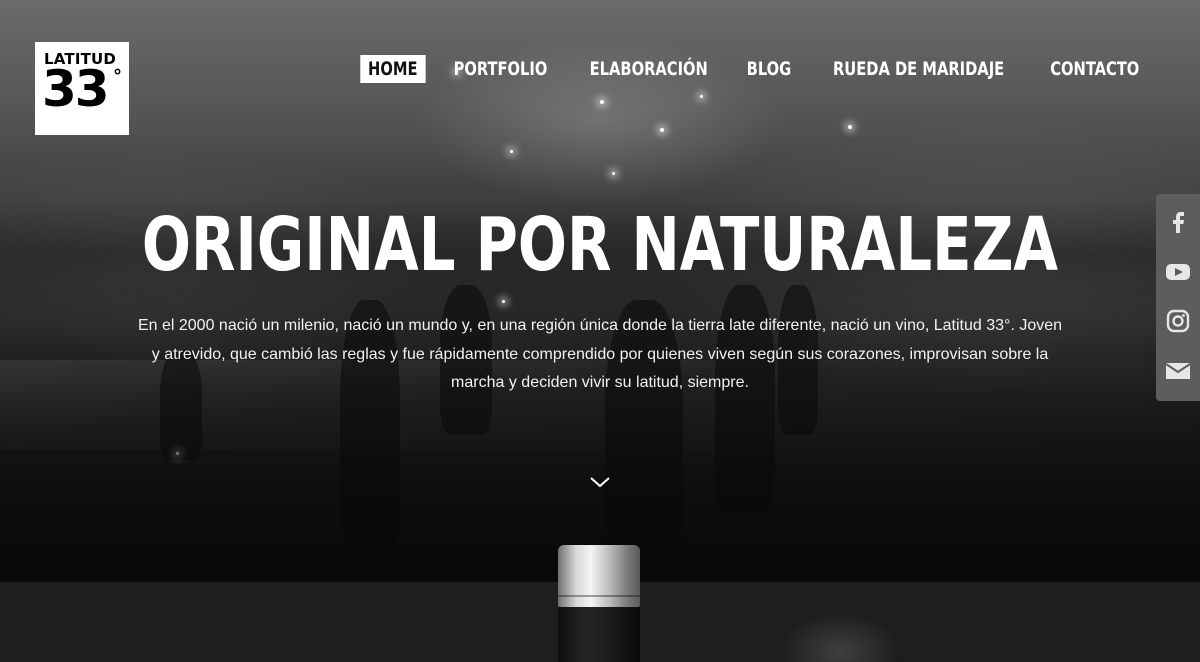 Image resolution: width=1200 pixels, height=662 pixels. I want to click on social-sidebar, so click(1178, 297).